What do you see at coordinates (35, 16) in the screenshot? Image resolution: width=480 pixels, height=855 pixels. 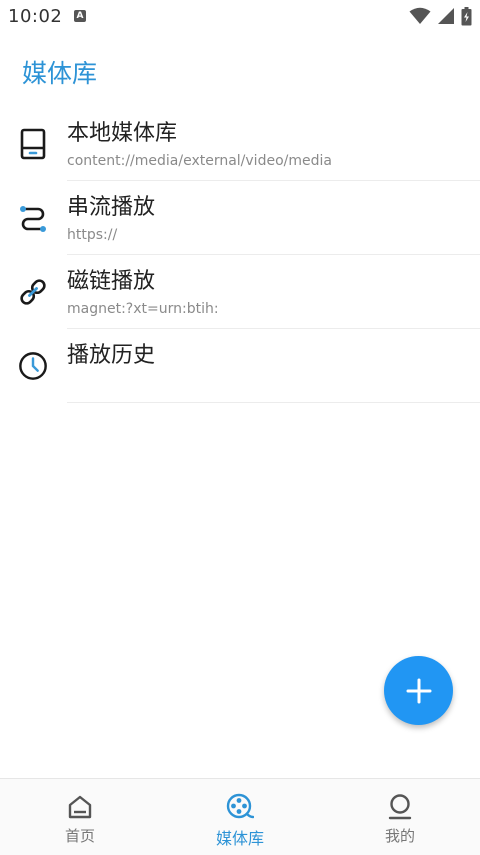 I see `status-time: 10:02` at bounding box center [35, 16].